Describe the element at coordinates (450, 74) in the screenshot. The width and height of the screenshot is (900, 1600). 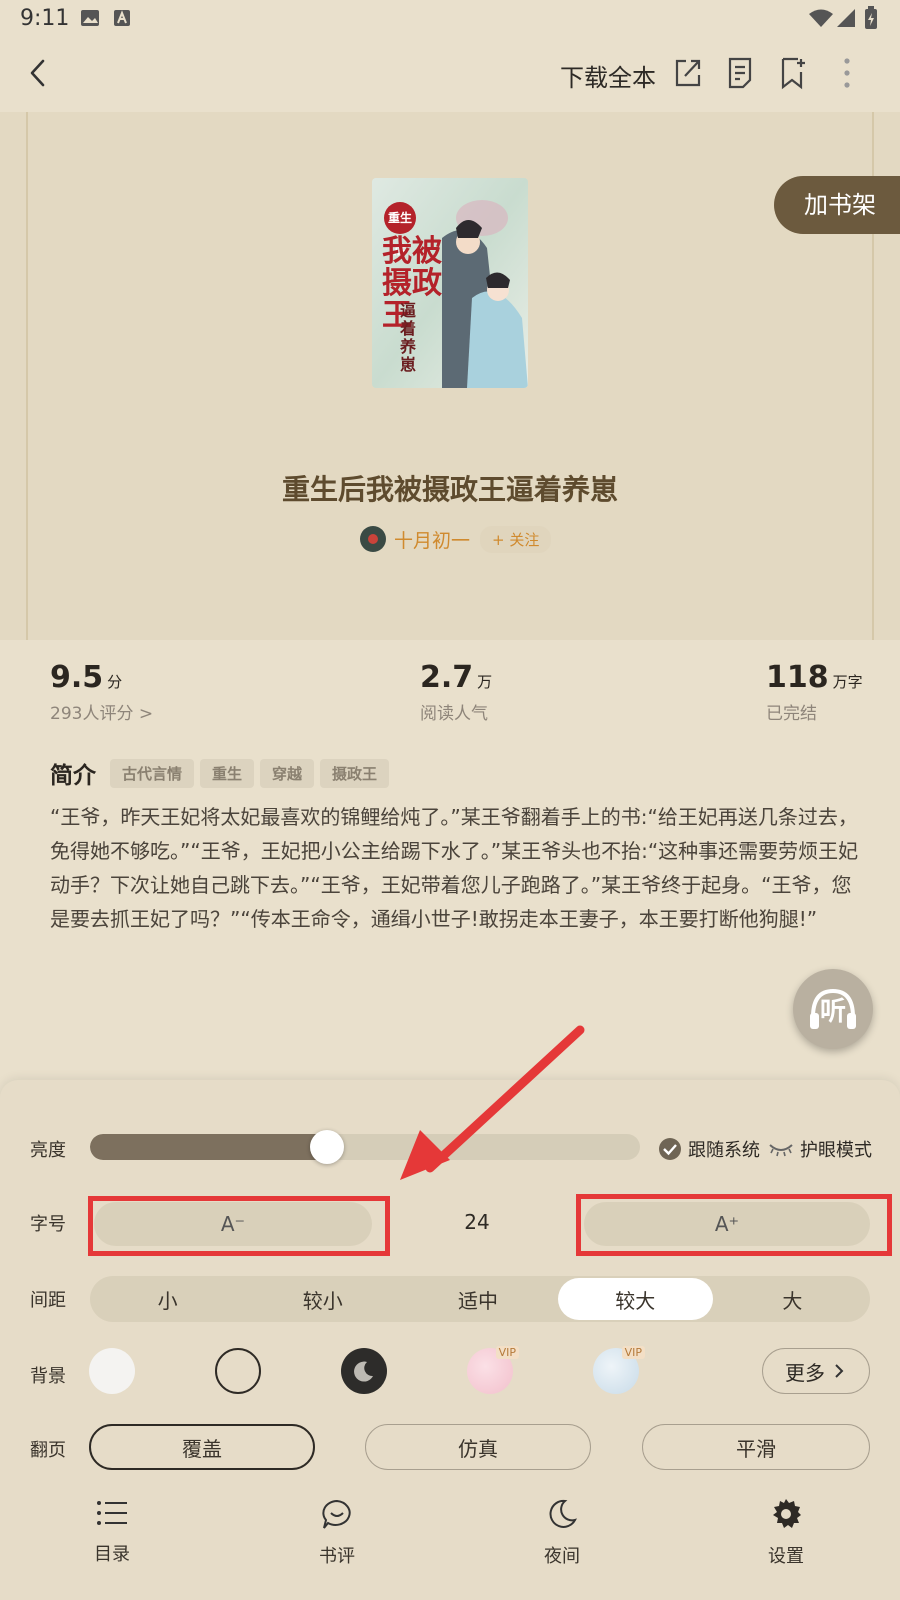
I see `toolbar: 下载全本` at that location.